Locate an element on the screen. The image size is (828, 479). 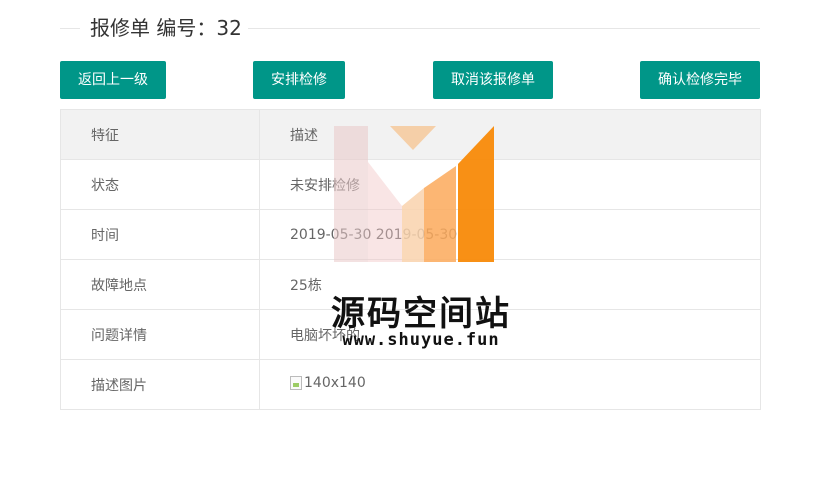
back-button: 返回上一级 is located at coordinates (113, 80).